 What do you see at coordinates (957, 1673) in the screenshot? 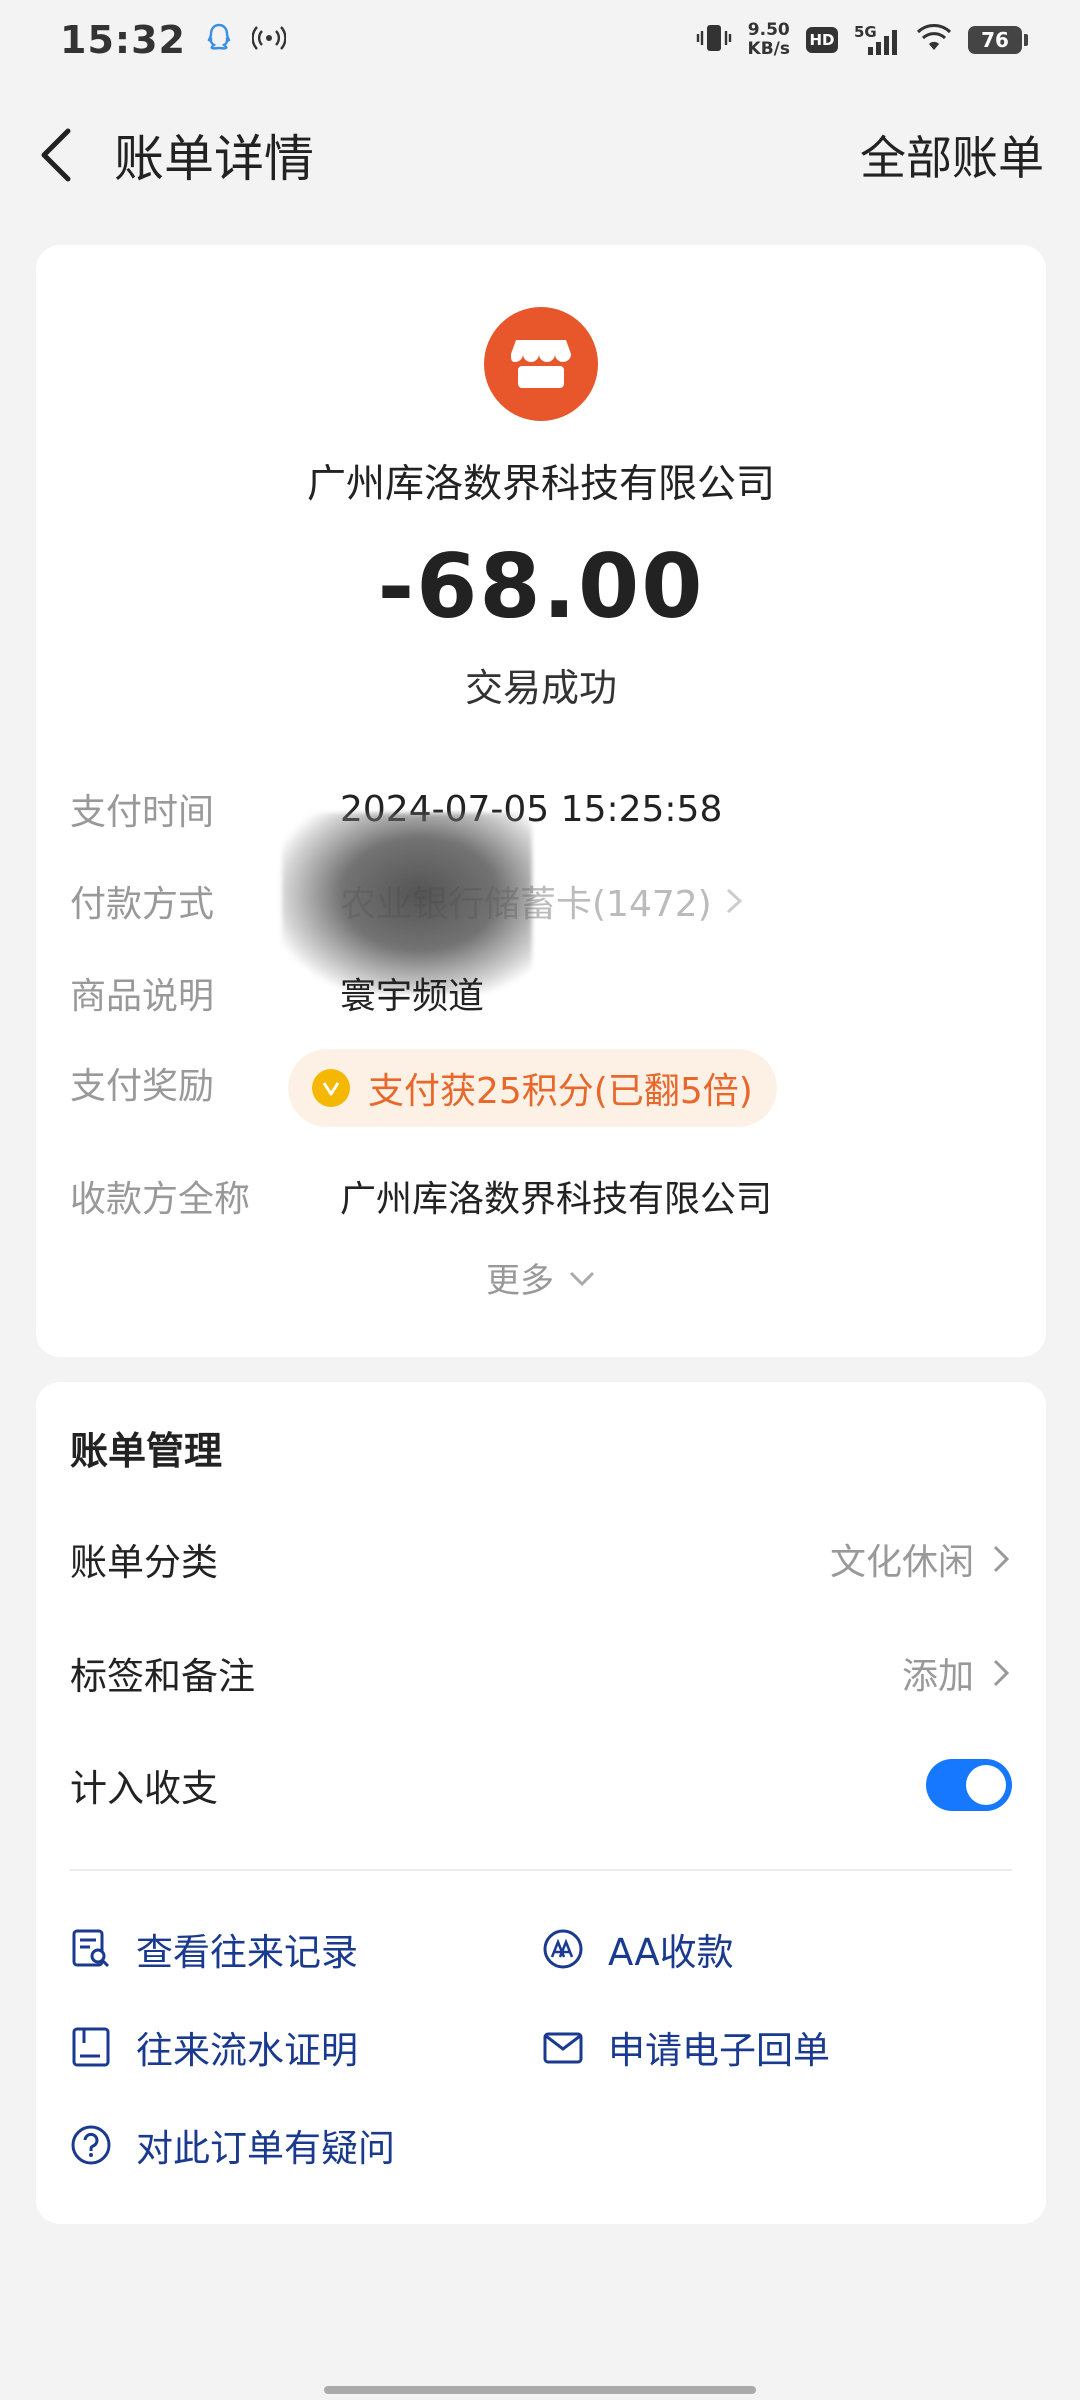
I see `setting-value: 添加` at bounding box center [957, 1673].